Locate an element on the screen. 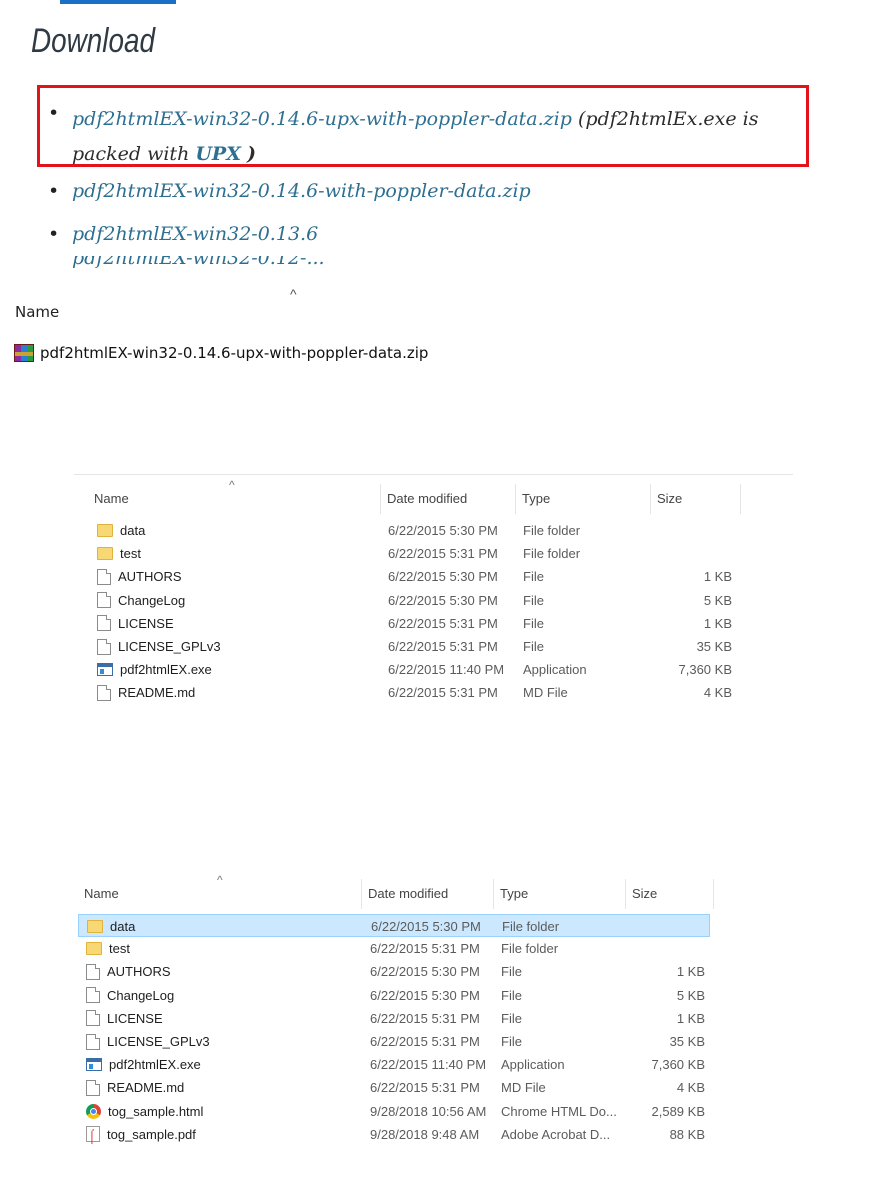  date-modified-cell: 9/28/2018 9:48 AM is located at coordinates (425, 1134).